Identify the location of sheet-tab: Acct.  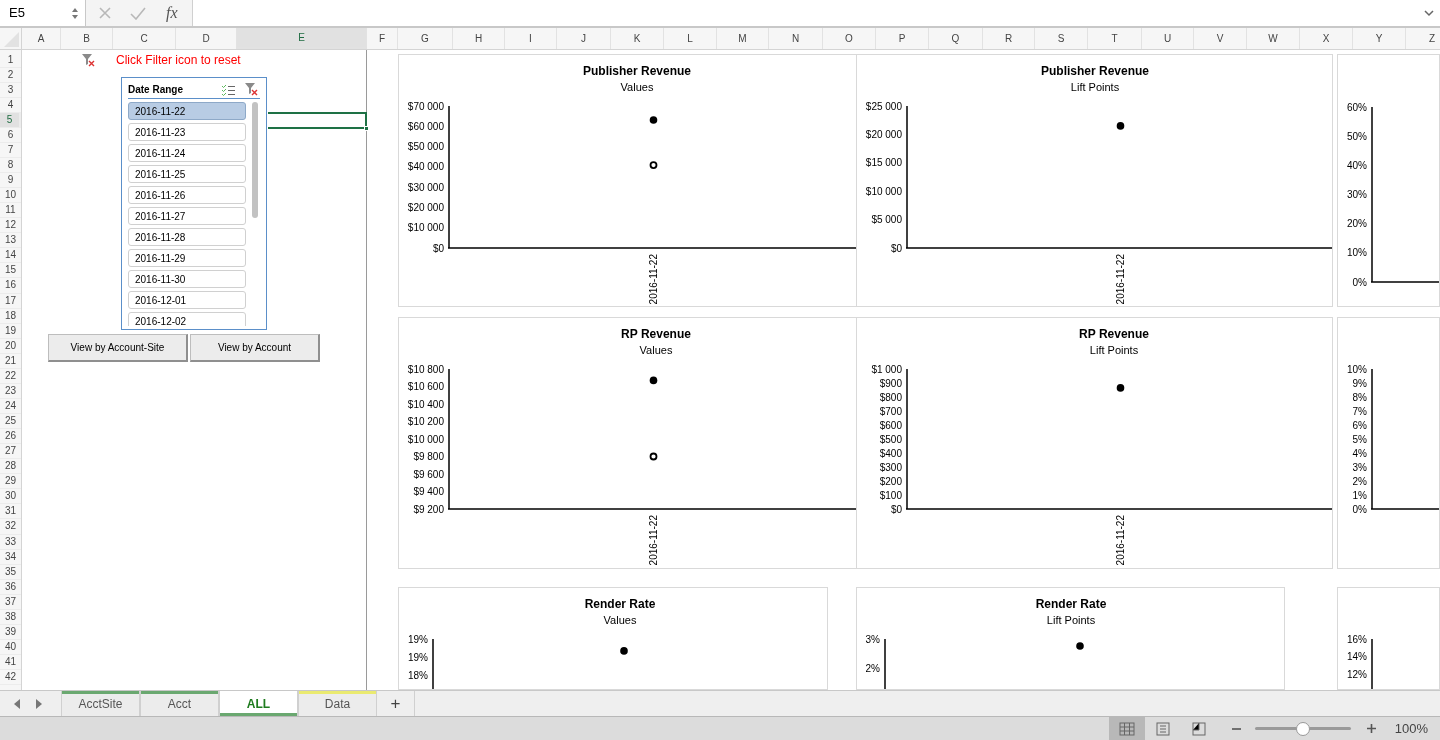
(179, 703).